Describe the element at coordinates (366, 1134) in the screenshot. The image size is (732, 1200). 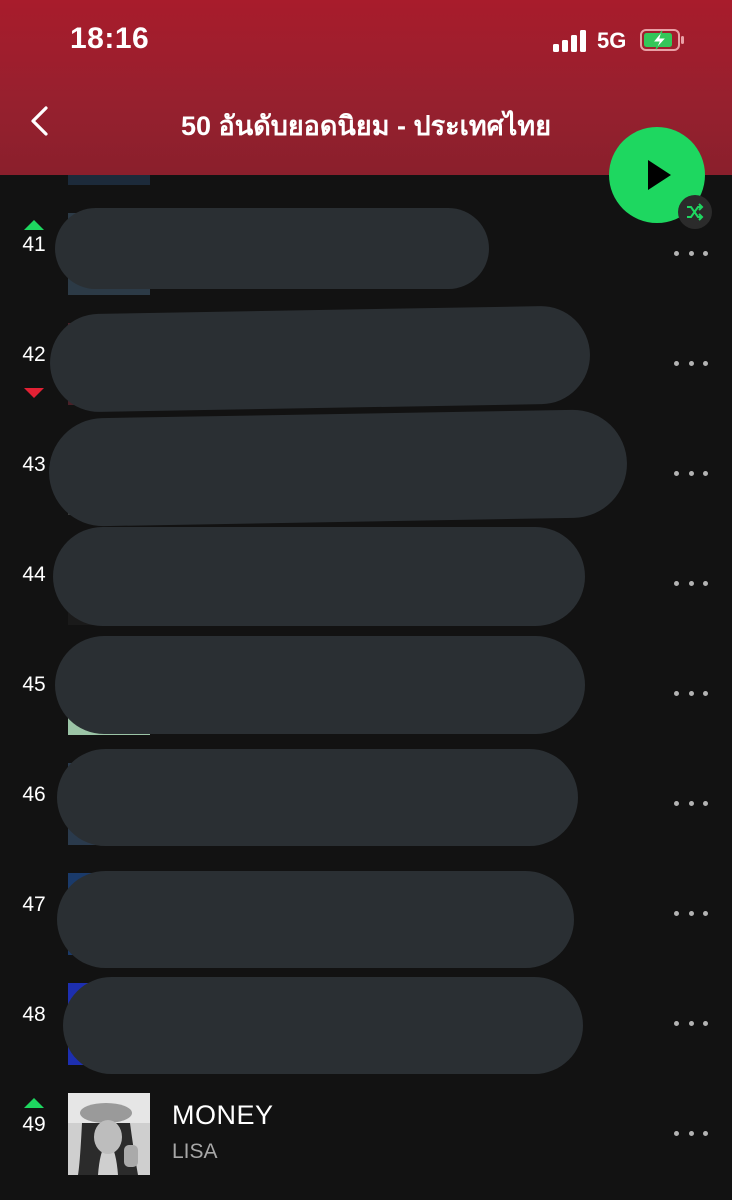
I see `track-row: 49` at that location.